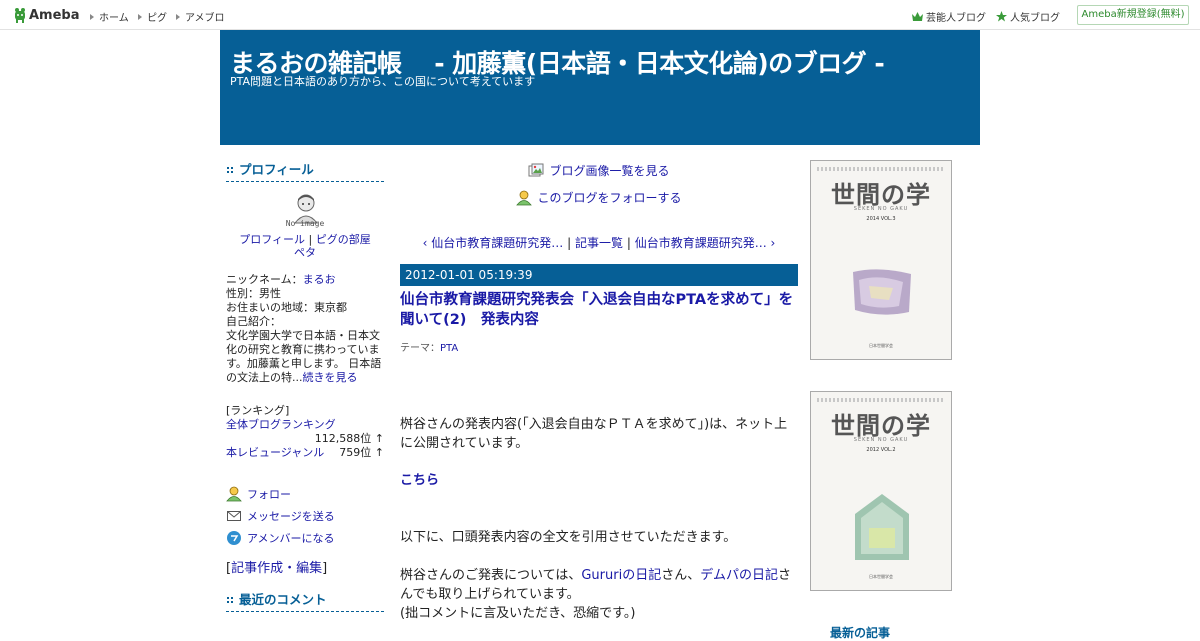 The width and height of the screenshot is (1200, 641). What do you see at coordinates (275, 453) in the screenshot?
I see `ranking-genre-link: 本レビュージャンル` at bounding box center [275, 453].